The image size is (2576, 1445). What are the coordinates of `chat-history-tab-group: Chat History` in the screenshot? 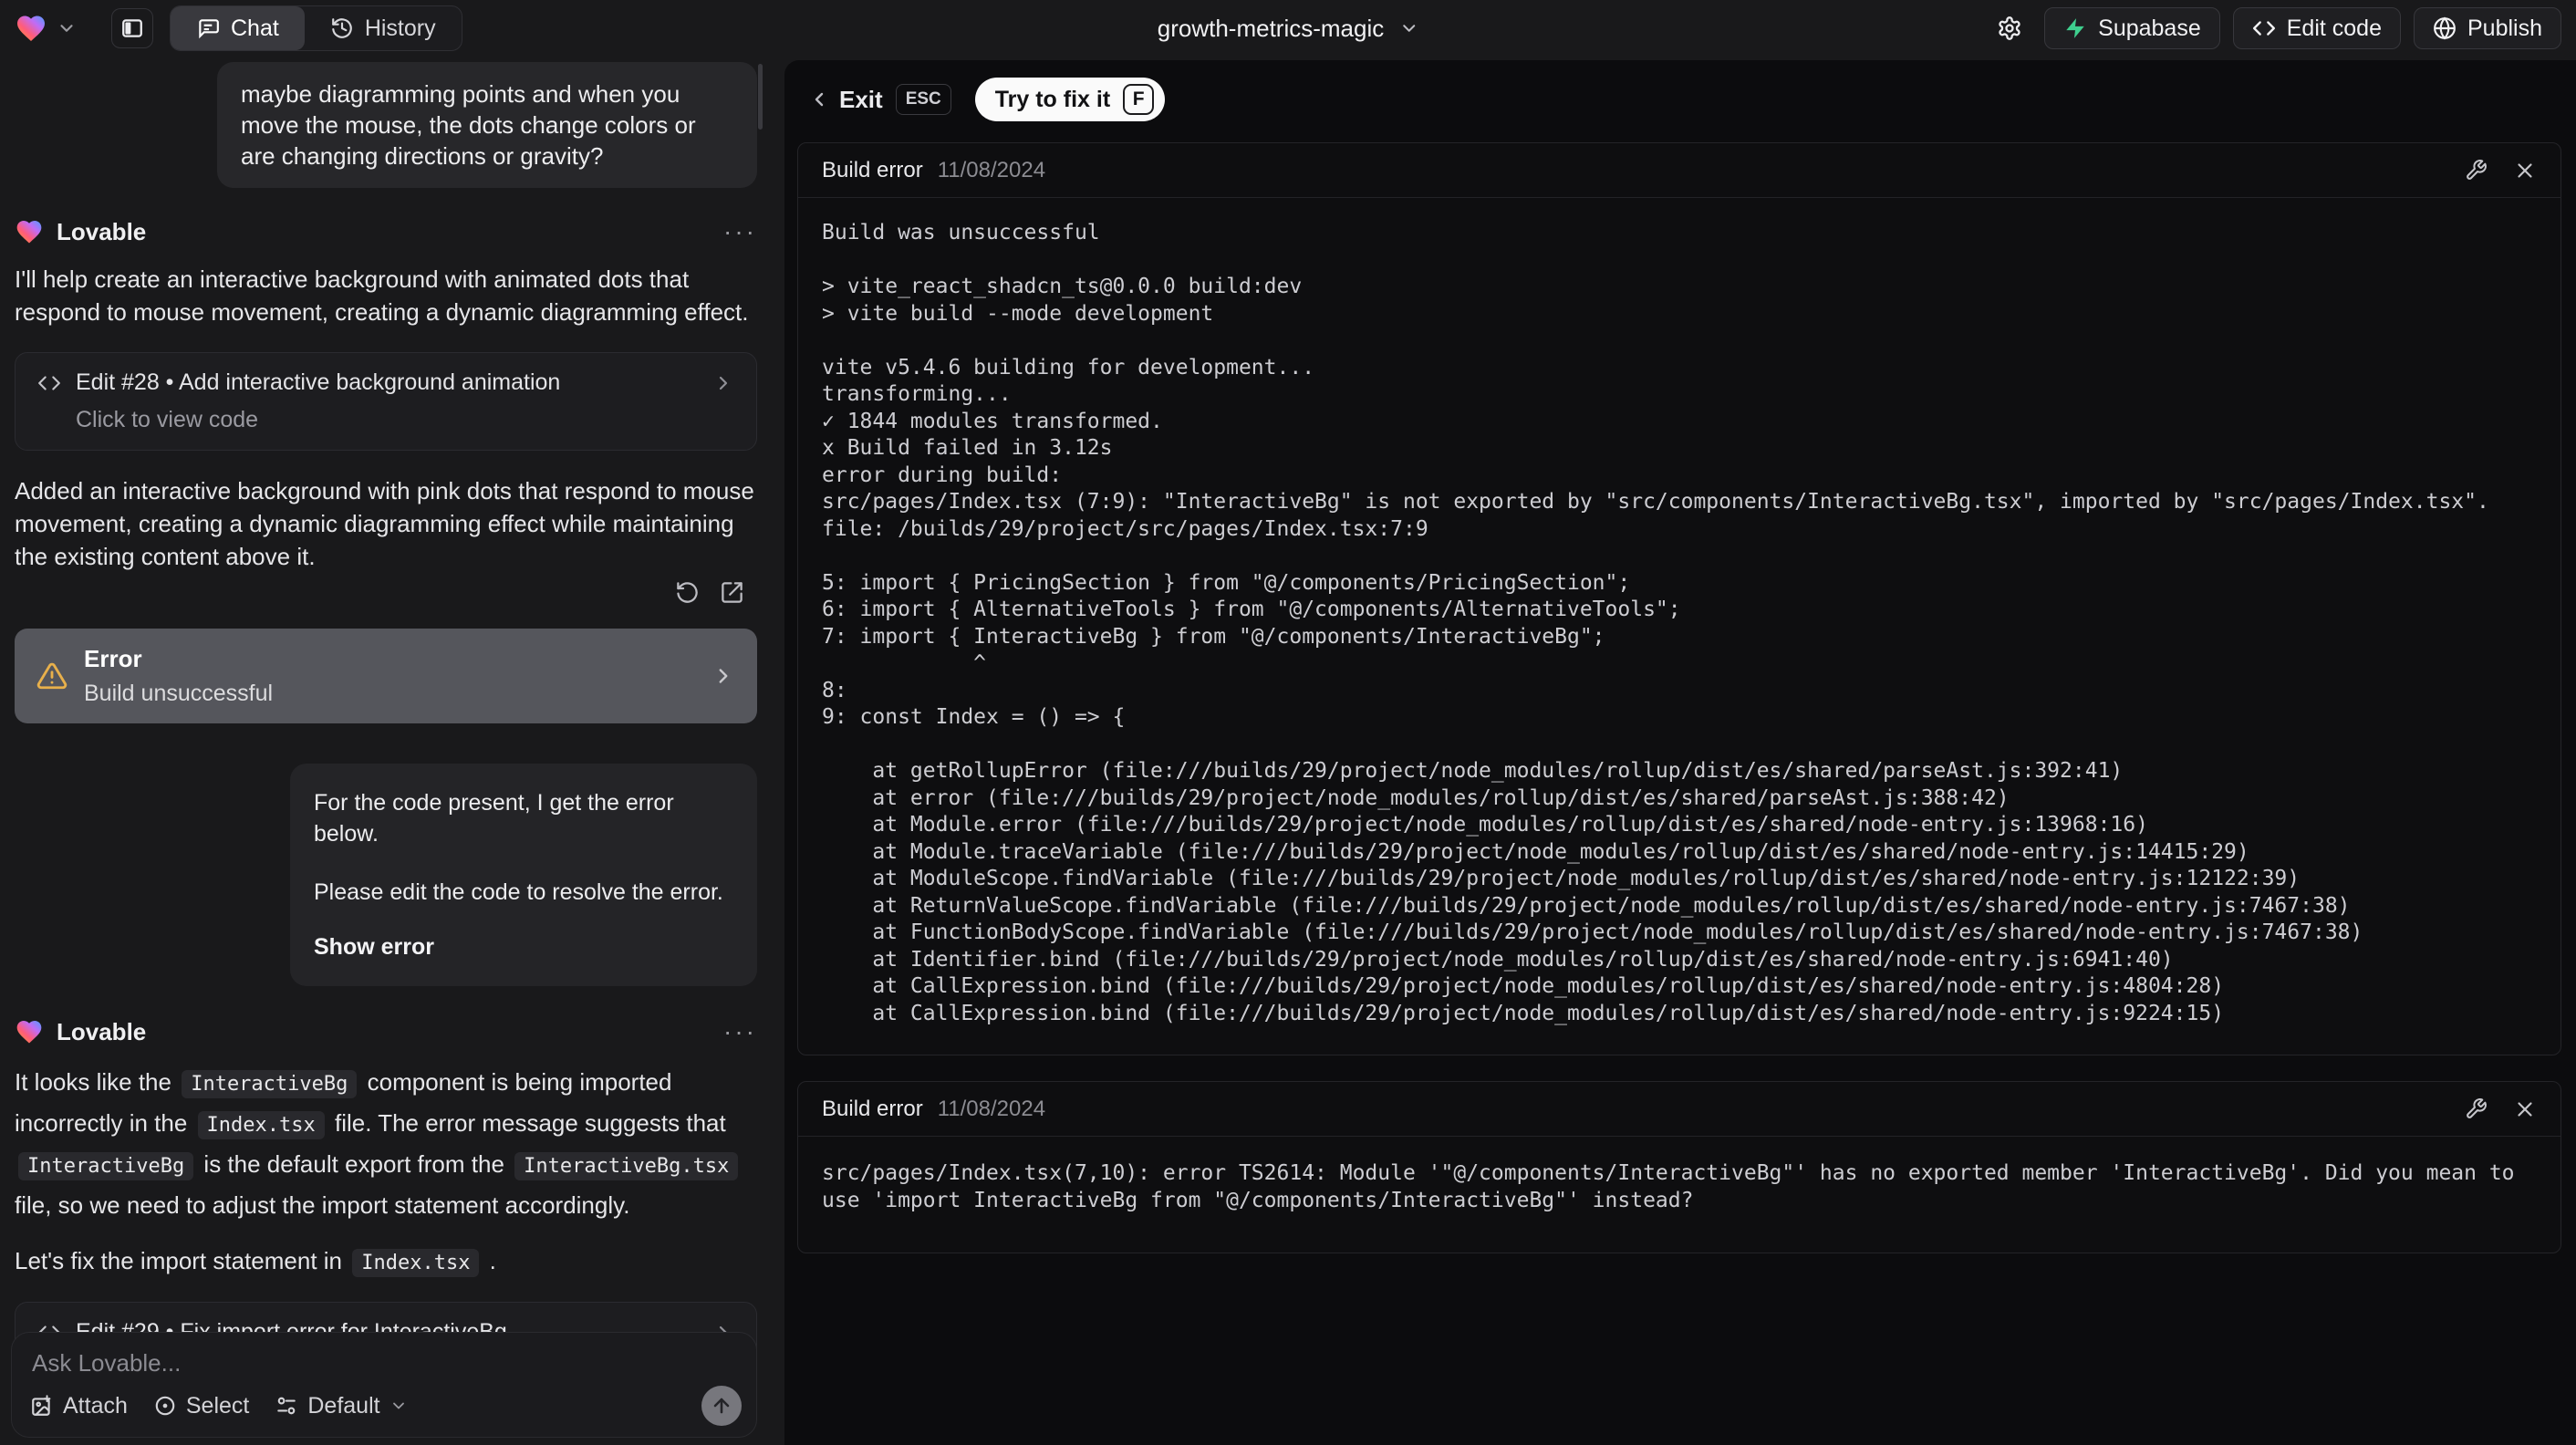 It's located at (316, 28).